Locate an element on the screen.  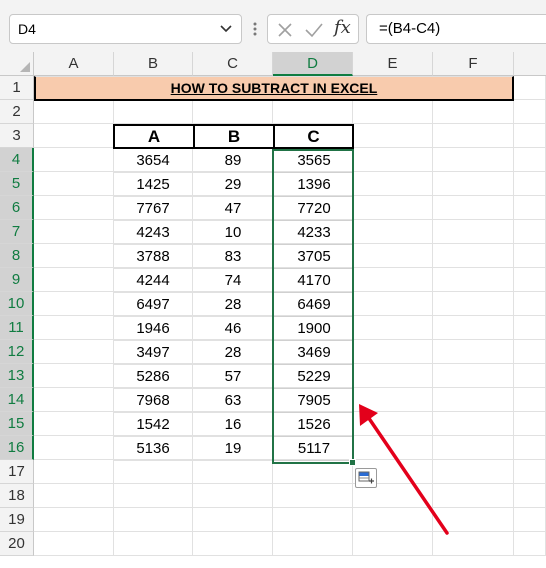
table-cell-value-b: 28 is located at coordinates (233, 305).